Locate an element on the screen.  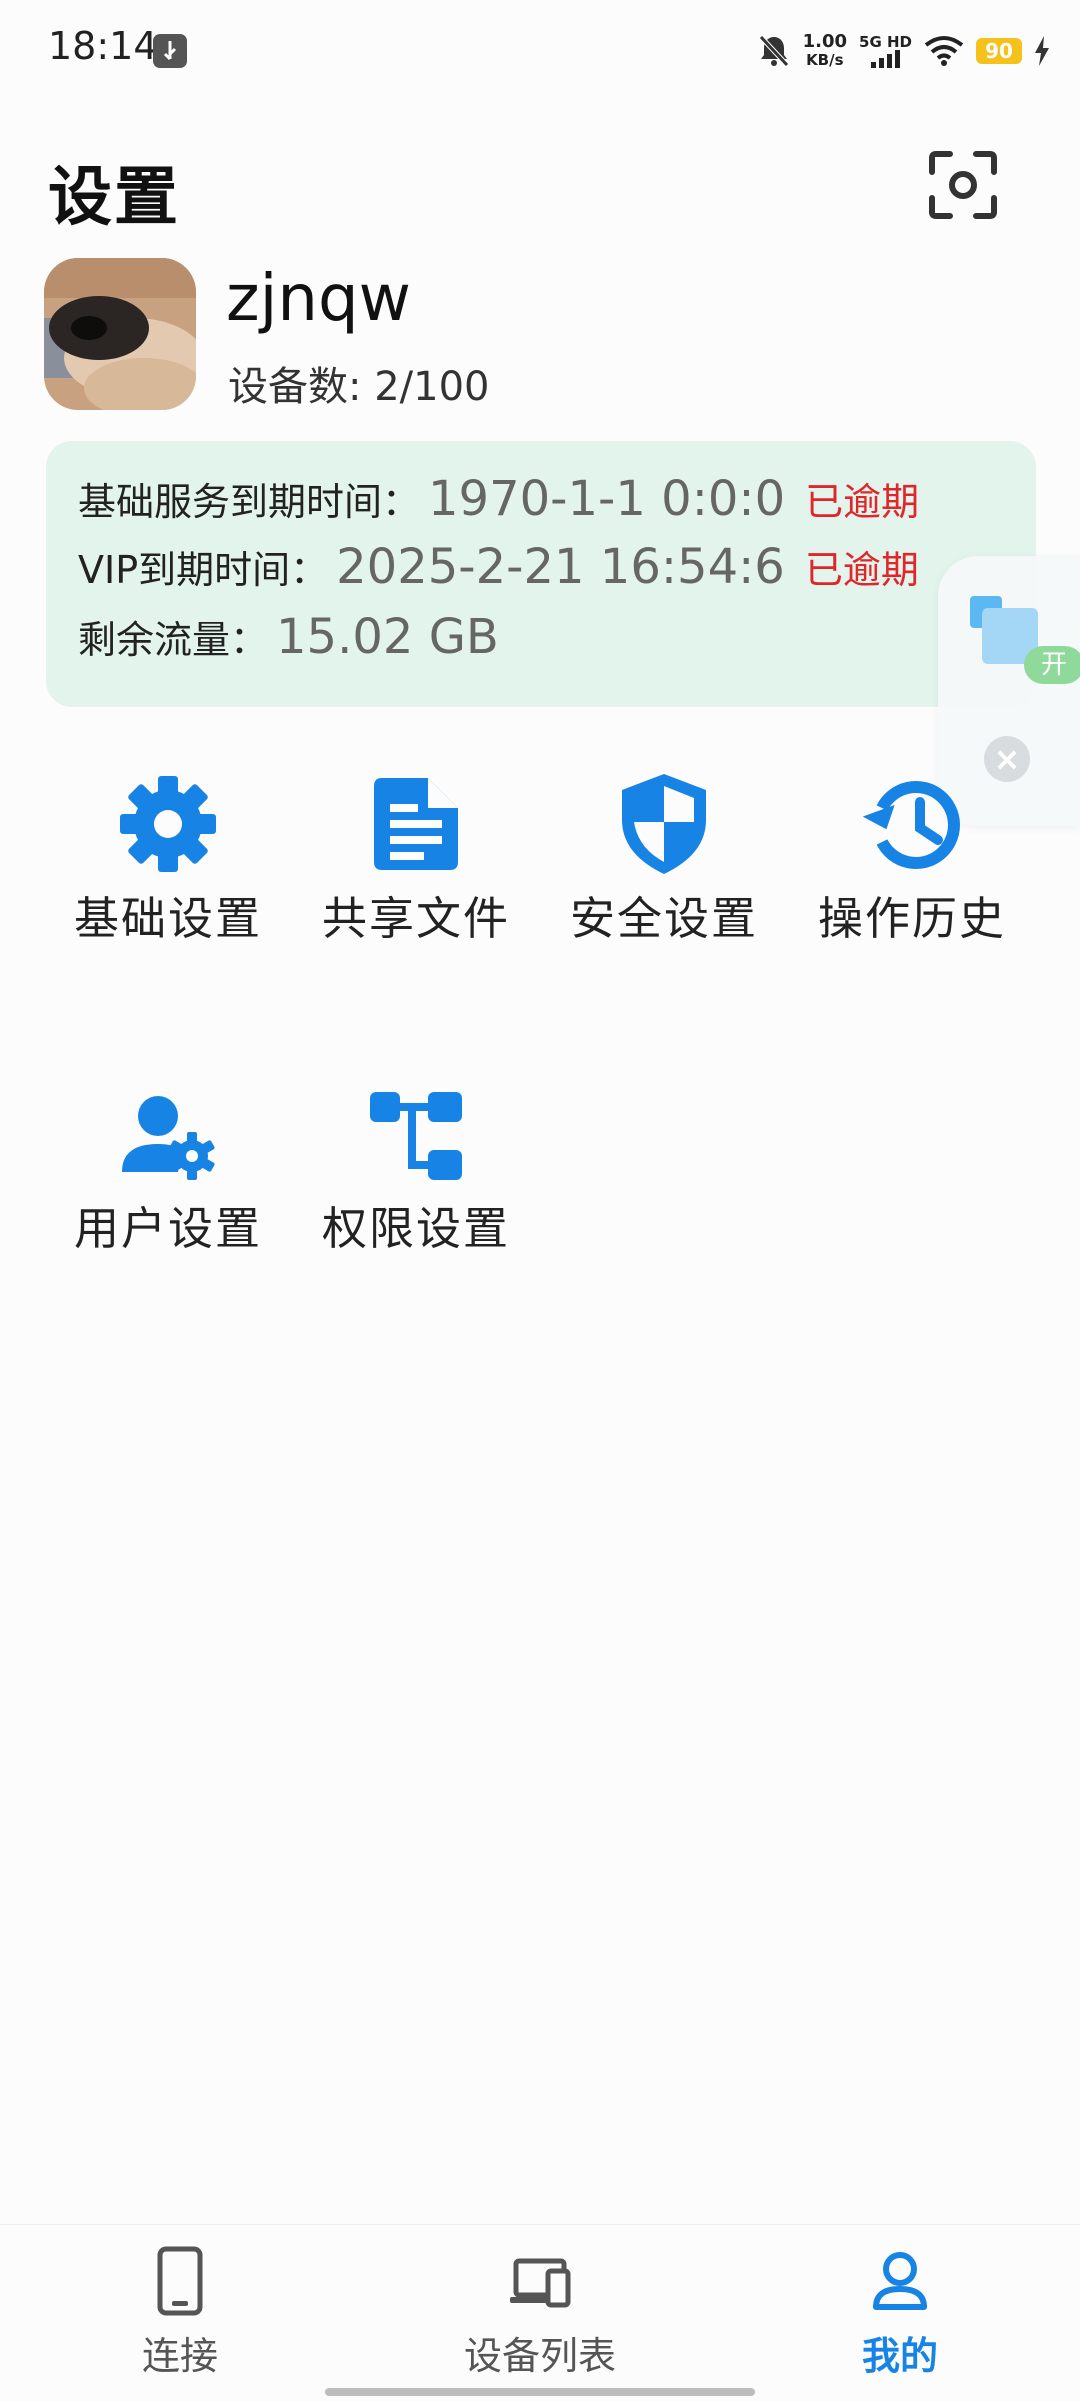
status-icons: 1.00 KB/s 5G HD 90 is located at coordinates (903, 51).